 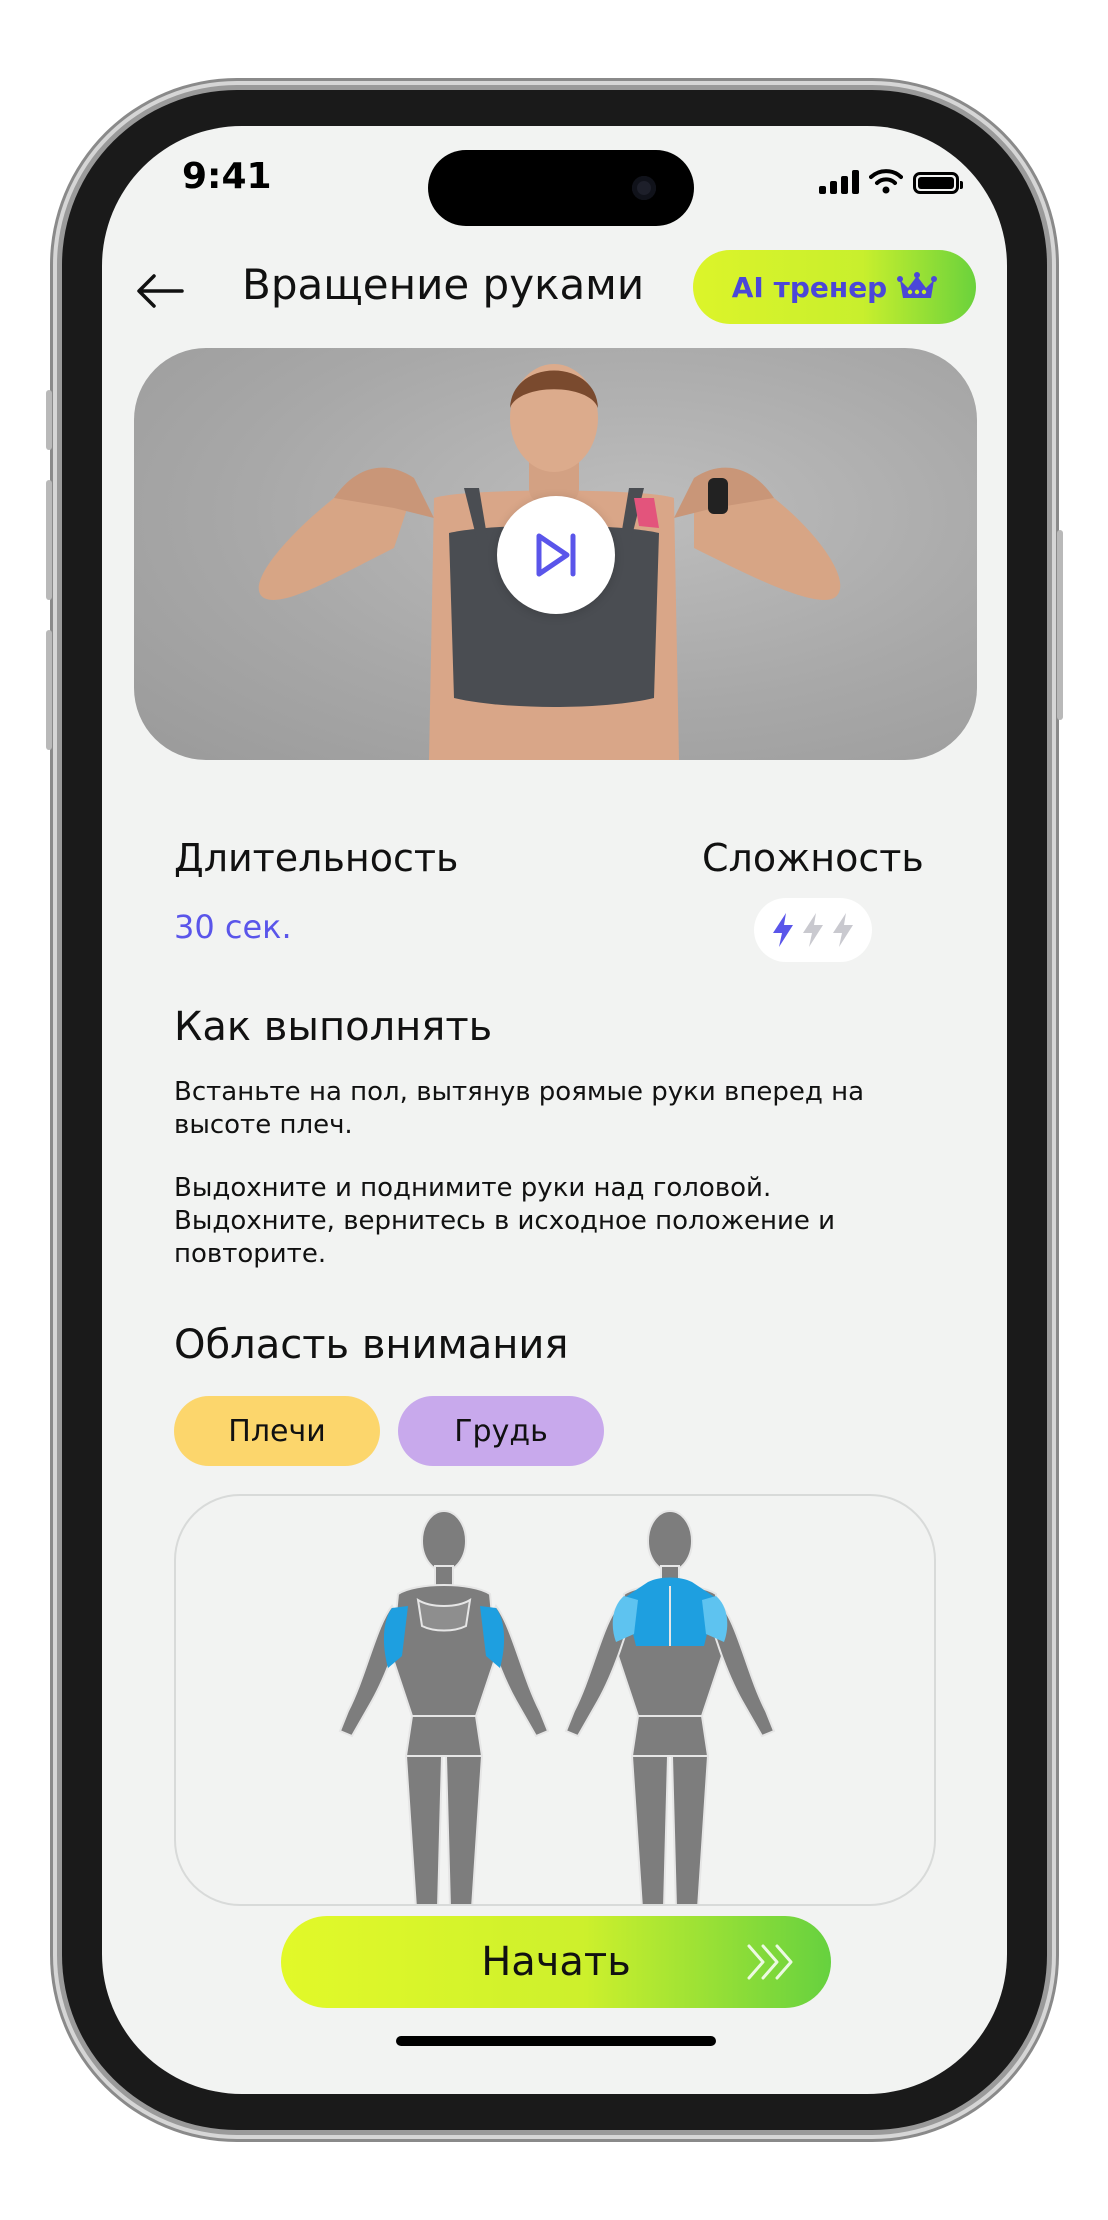 I want to click on dynamic-island, so click(x=561, y=188).